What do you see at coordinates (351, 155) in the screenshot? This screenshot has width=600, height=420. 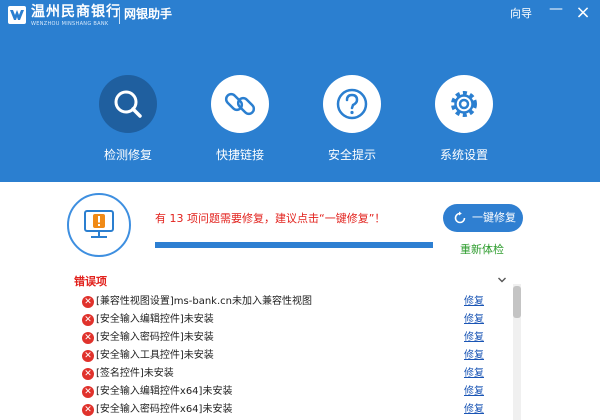 I see `nav-security-tips-label: 安全提示` at bounding box center [351, 155].